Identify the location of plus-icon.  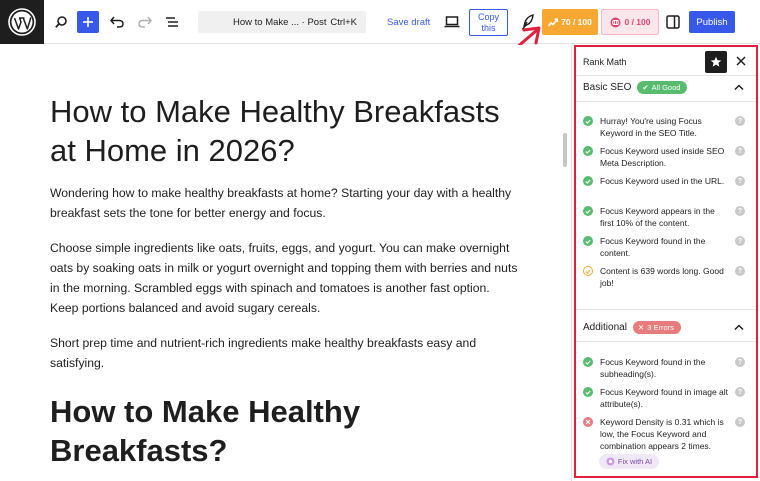
(88, 22).